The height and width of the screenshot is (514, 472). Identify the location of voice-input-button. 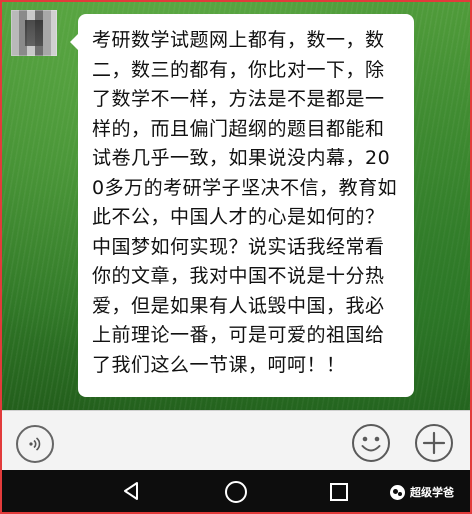
(35, 444).